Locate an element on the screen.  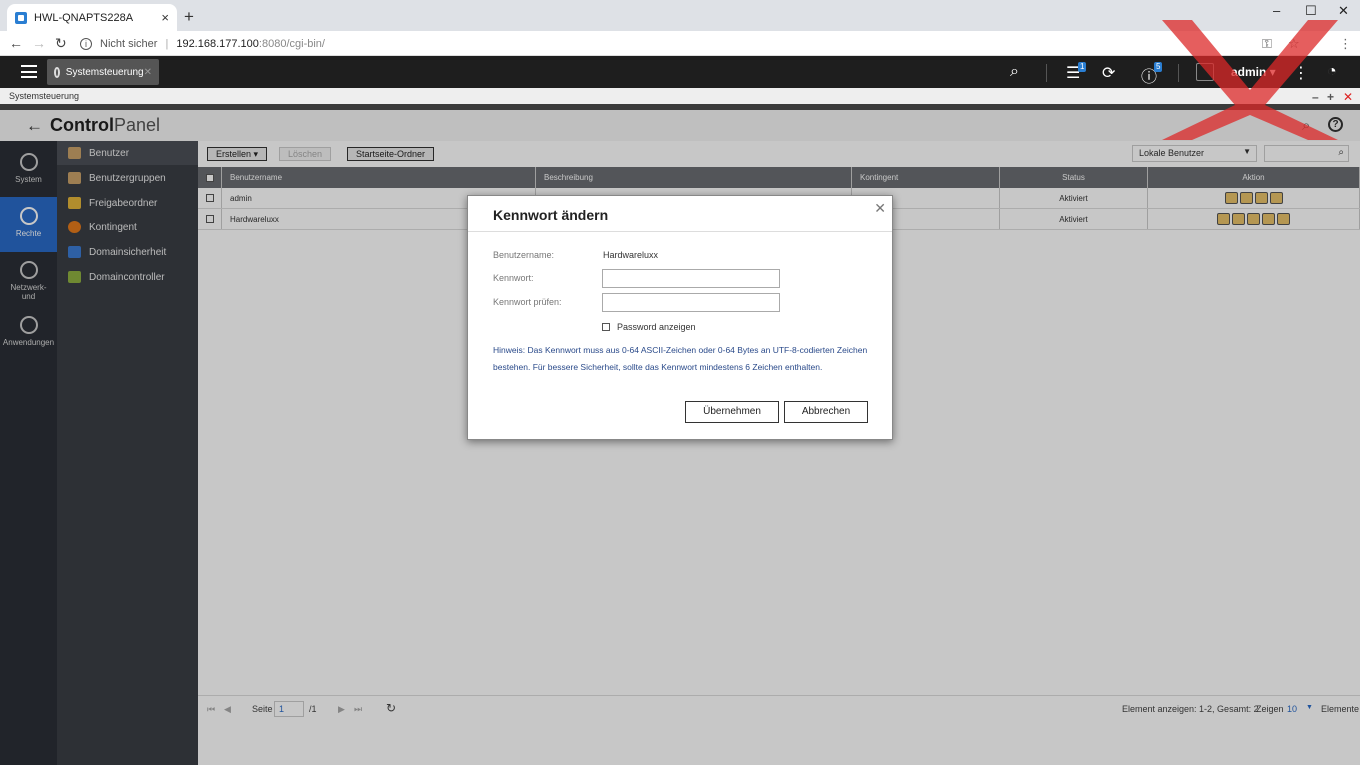
show-password-label: Password anzeigen is located at coordinates (656, 327).